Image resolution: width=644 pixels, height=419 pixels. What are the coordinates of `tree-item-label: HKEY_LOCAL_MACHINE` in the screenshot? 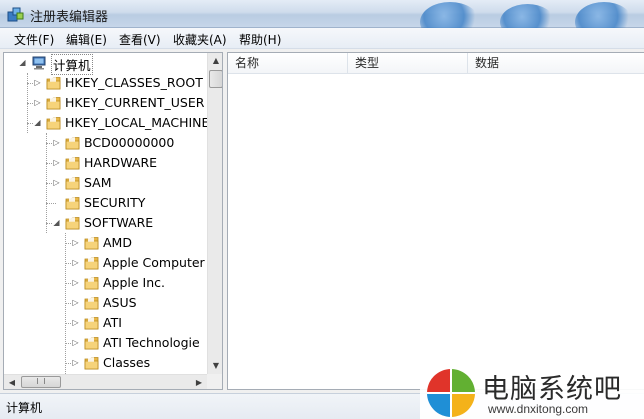 It's located at (136, 122).